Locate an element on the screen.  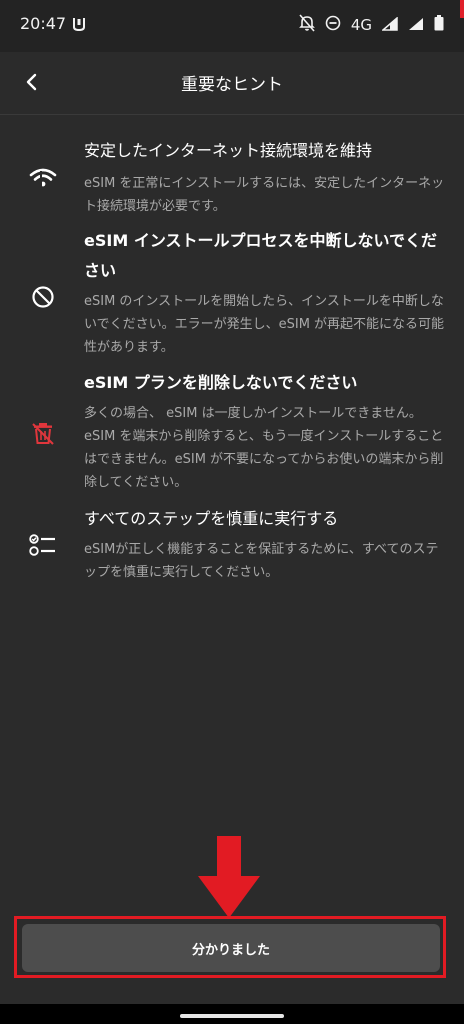
trash-off-icon is located at coordinates (43, 433).